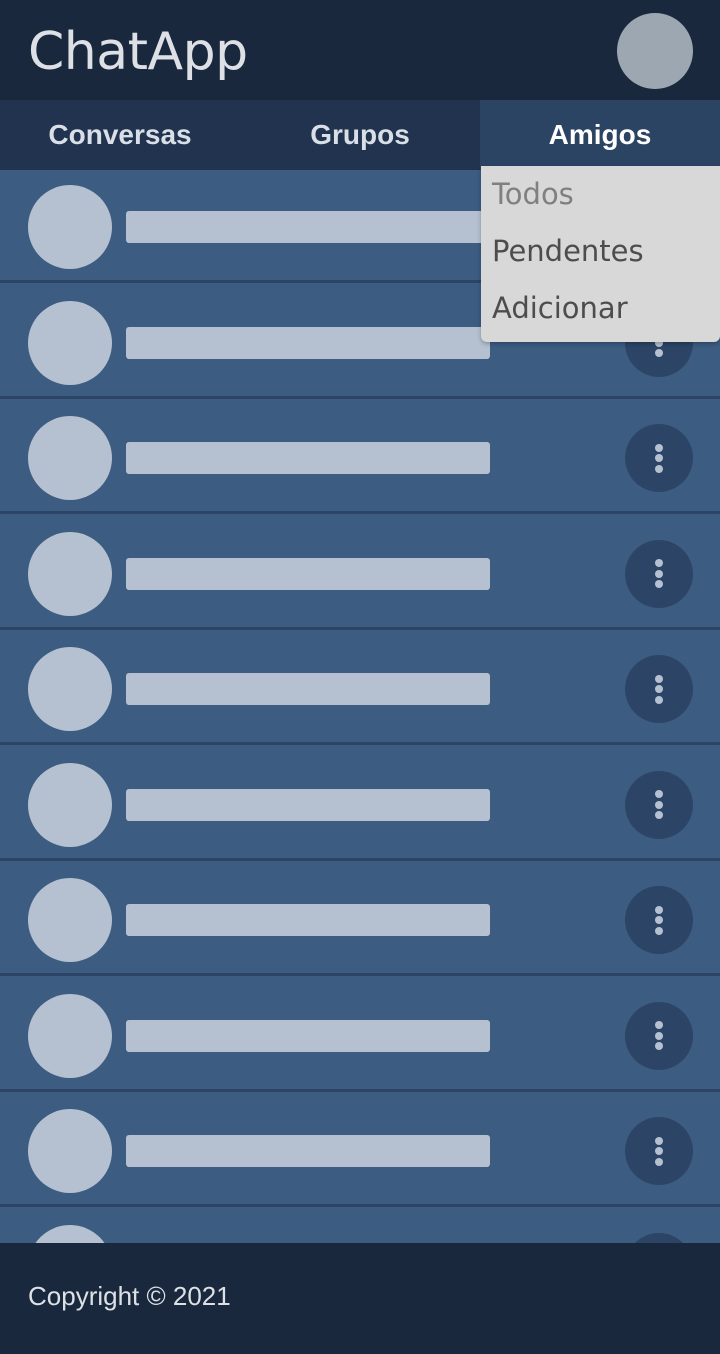  Describe the element at coordinates (360, 1298) in the screenshot. I see `footer: Copyright © 2021` at that location.